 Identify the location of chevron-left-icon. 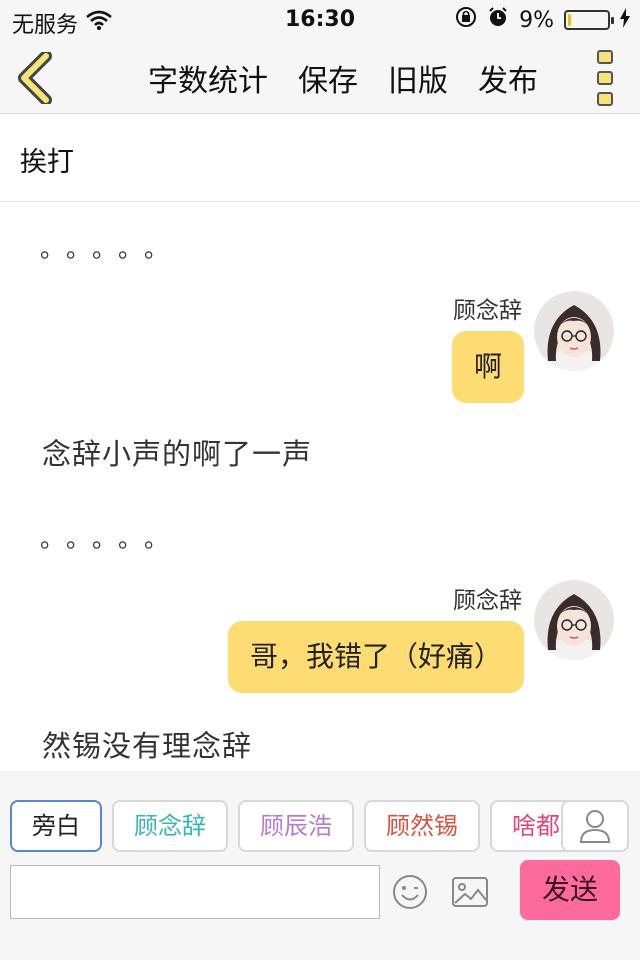
(35, 78).